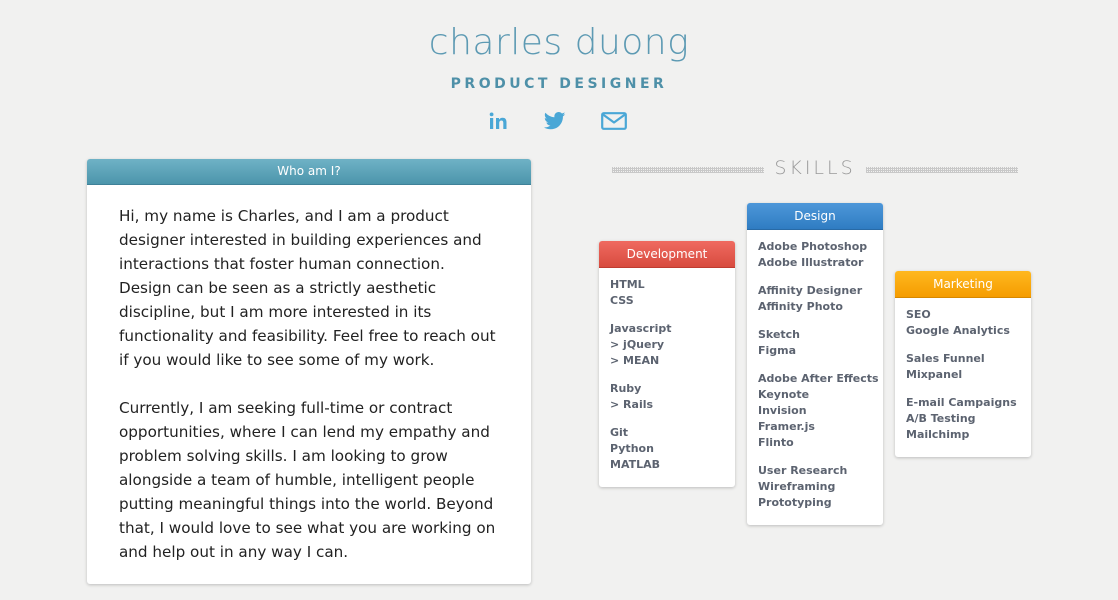 The width and height of the screenshot is (1118, 600). I want to click on mail-link, so click(614, 121).